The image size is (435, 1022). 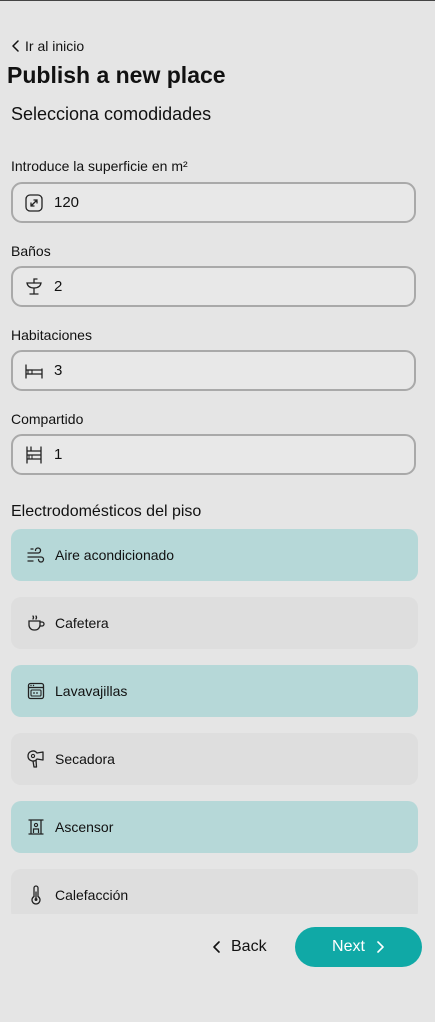 I want to click on surface-label: Introduce la superficie en m², so click(x=99, y=166).